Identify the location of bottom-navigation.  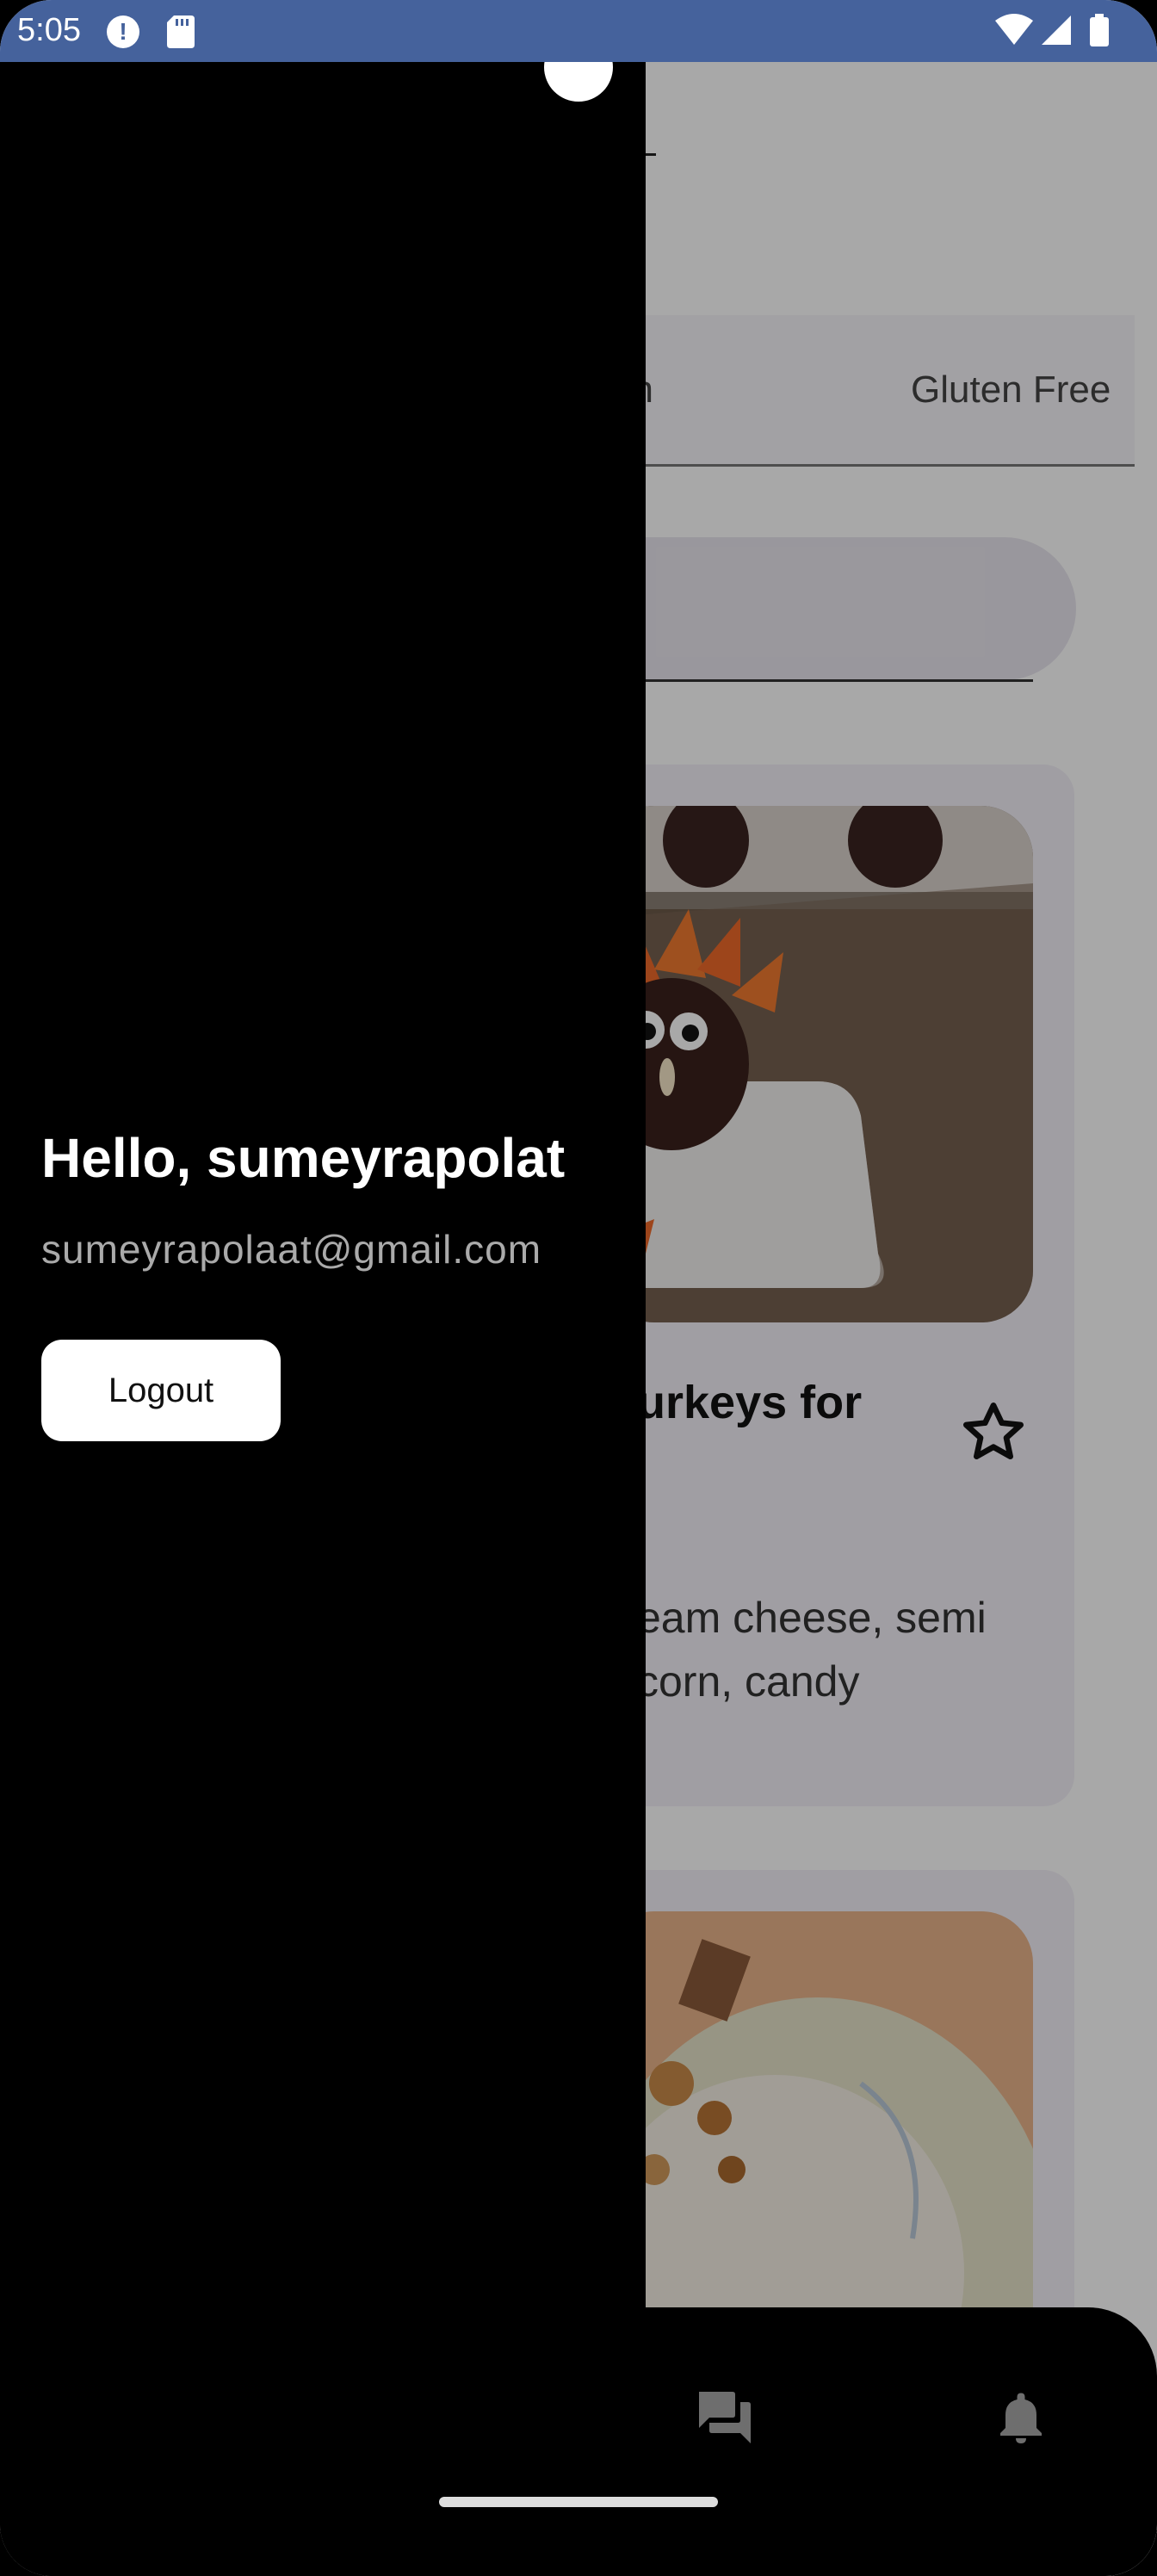
(579, 2441).